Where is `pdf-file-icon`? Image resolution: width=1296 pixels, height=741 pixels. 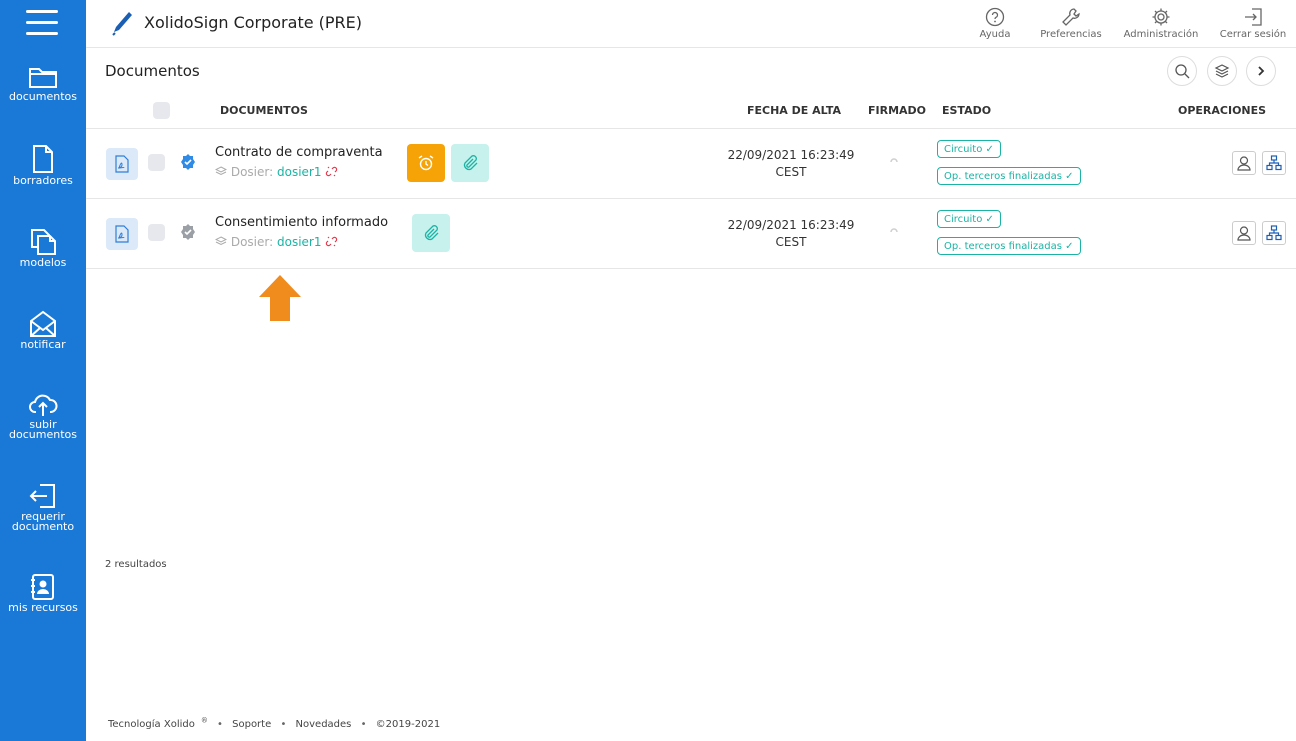
pdf-file-icon is located at coordinates (122, 164).